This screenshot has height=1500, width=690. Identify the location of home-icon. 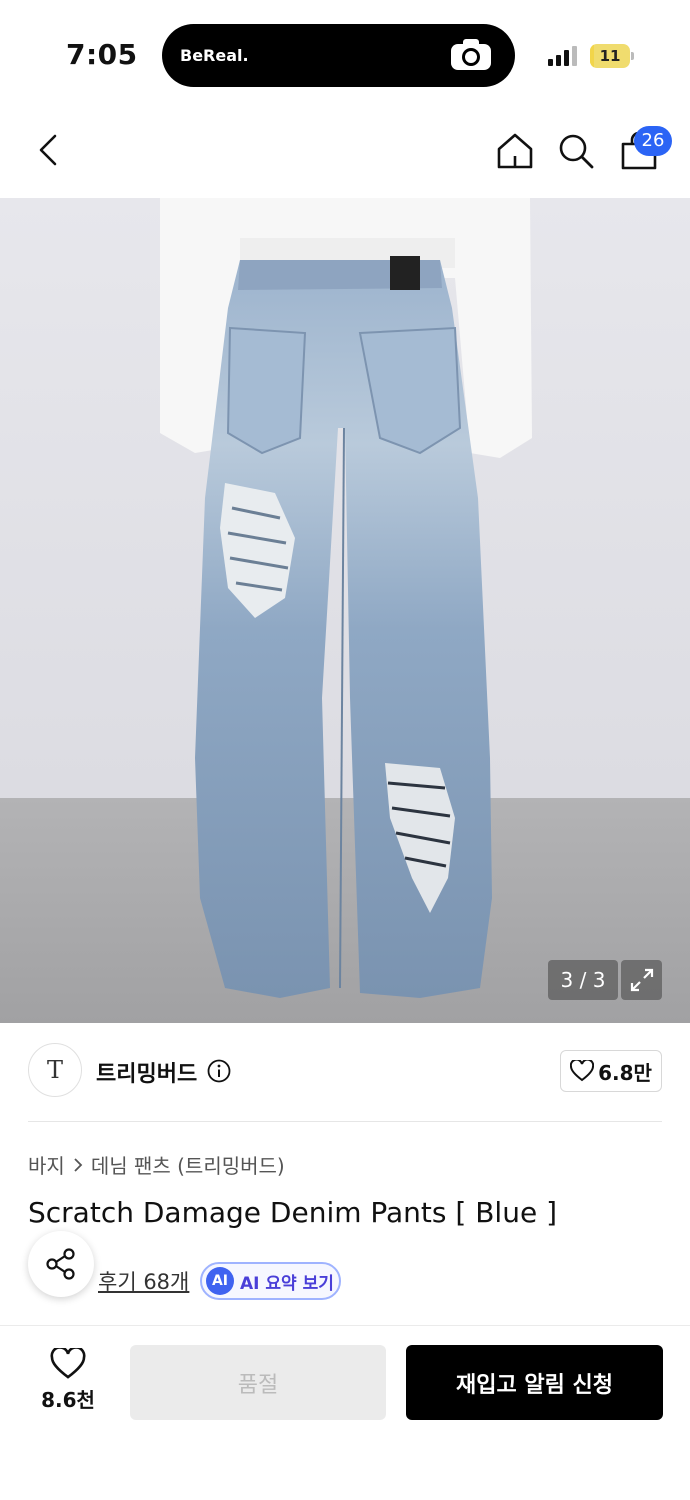
(515, 151).